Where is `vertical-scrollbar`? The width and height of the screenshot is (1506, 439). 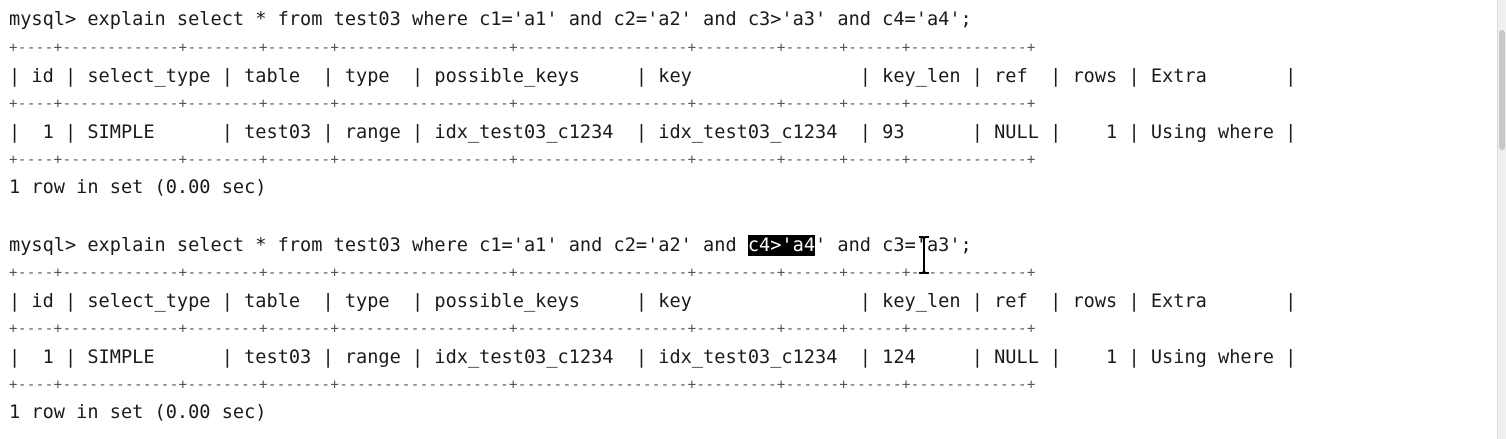
vertical-scrollbar is located at coordinates (1501, 219).